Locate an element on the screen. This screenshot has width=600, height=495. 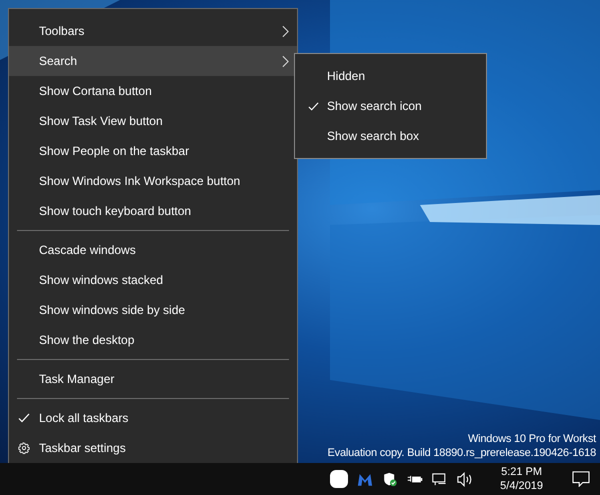
menu-item: Show Windows Ink Workspace button is located at coordinates (153, 181).